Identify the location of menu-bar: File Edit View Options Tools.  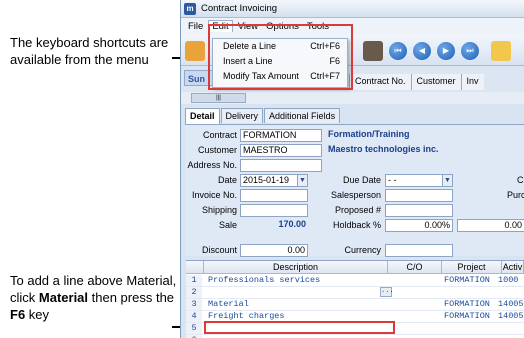
(352, 26).